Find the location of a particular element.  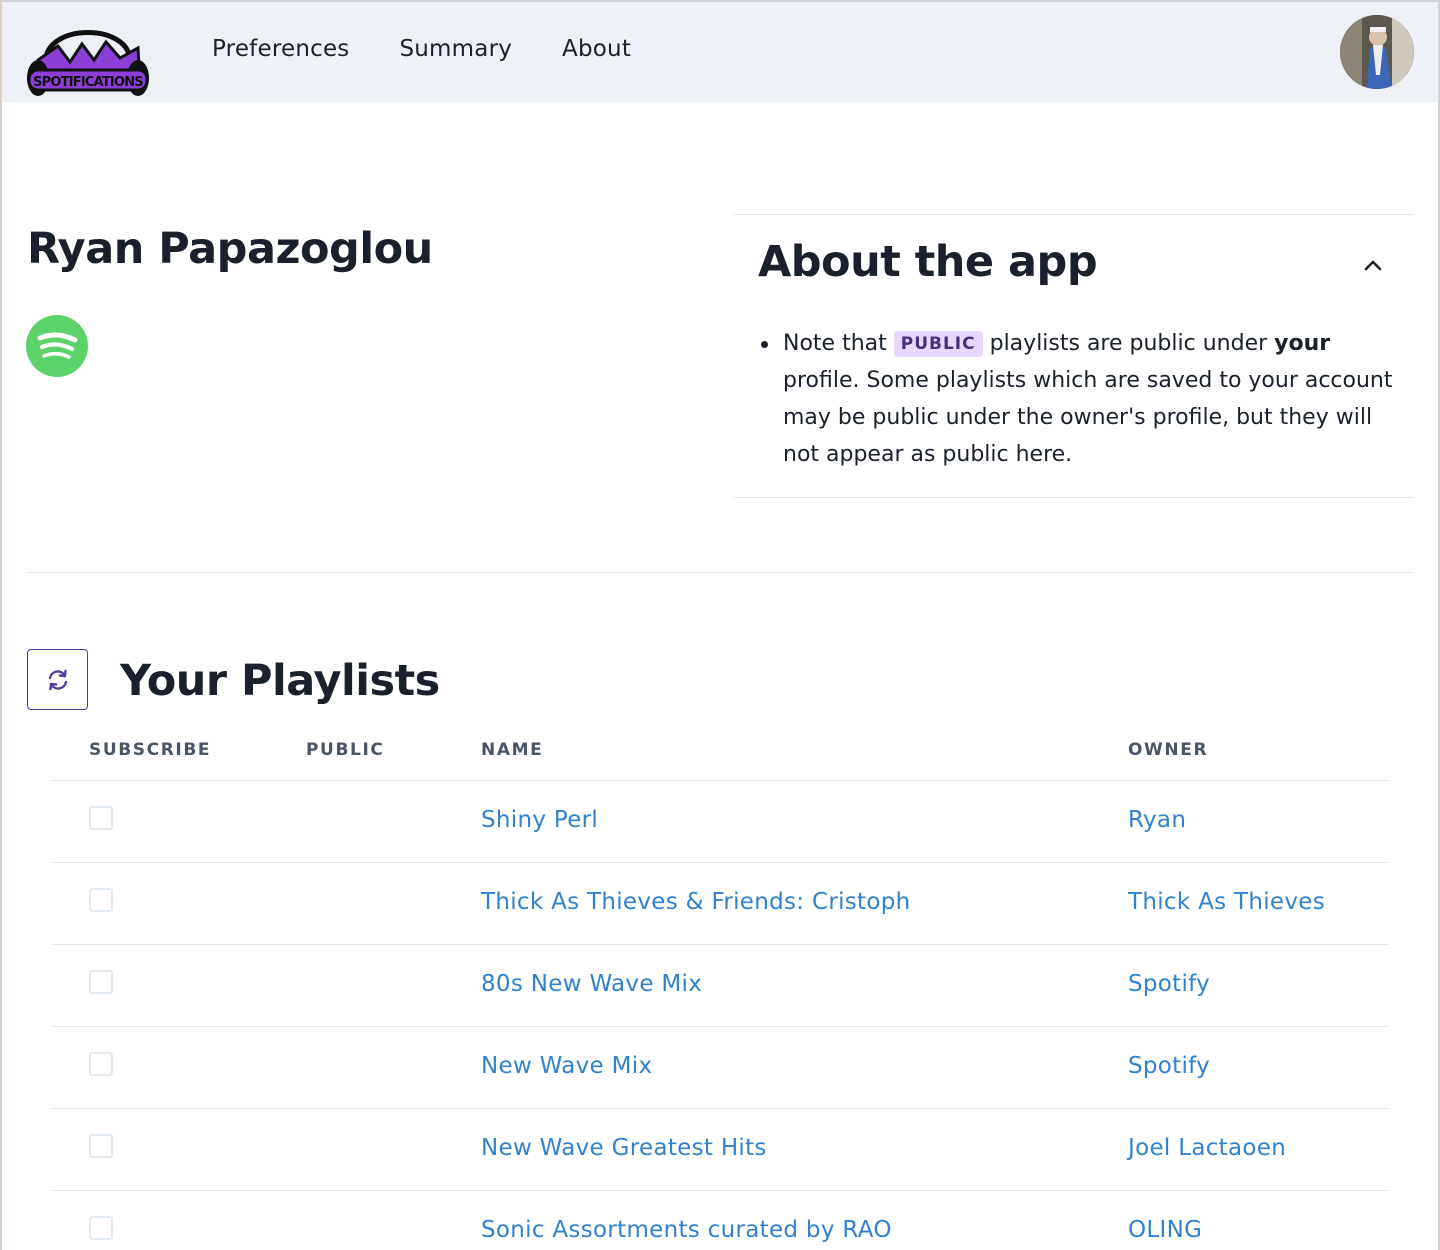

playlist-name-link: New Wave Mix is located at coordinates (566, 1066).